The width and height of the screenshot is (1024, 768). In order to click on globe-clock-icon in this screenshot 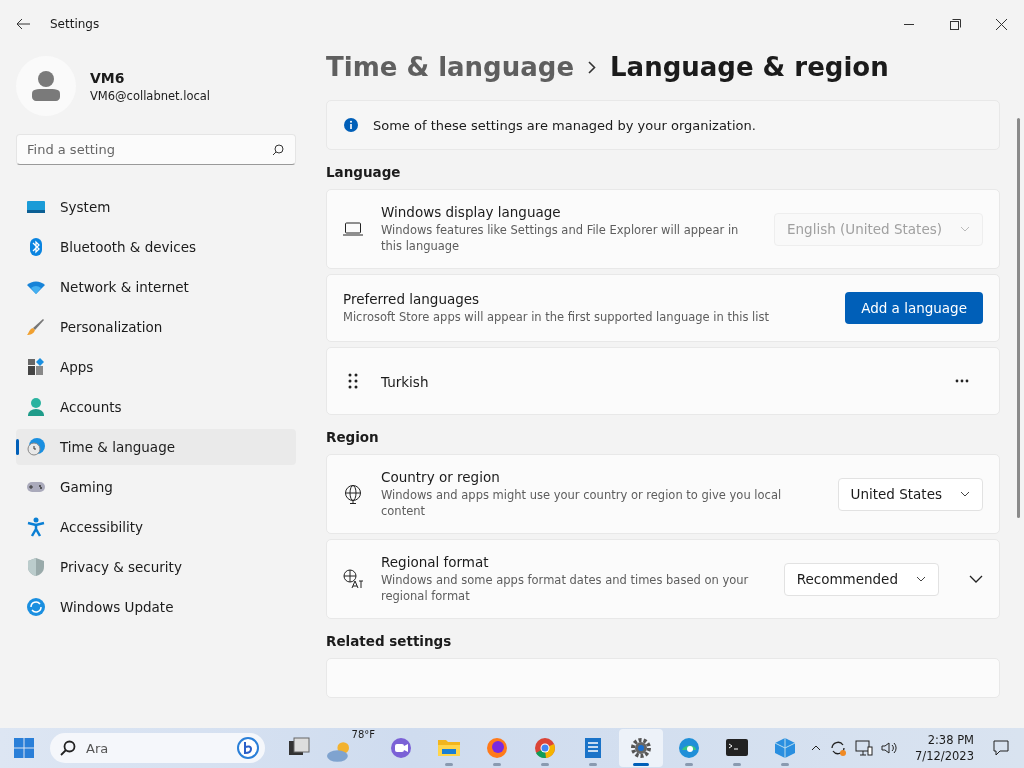, I will do `click(36, 447)`.